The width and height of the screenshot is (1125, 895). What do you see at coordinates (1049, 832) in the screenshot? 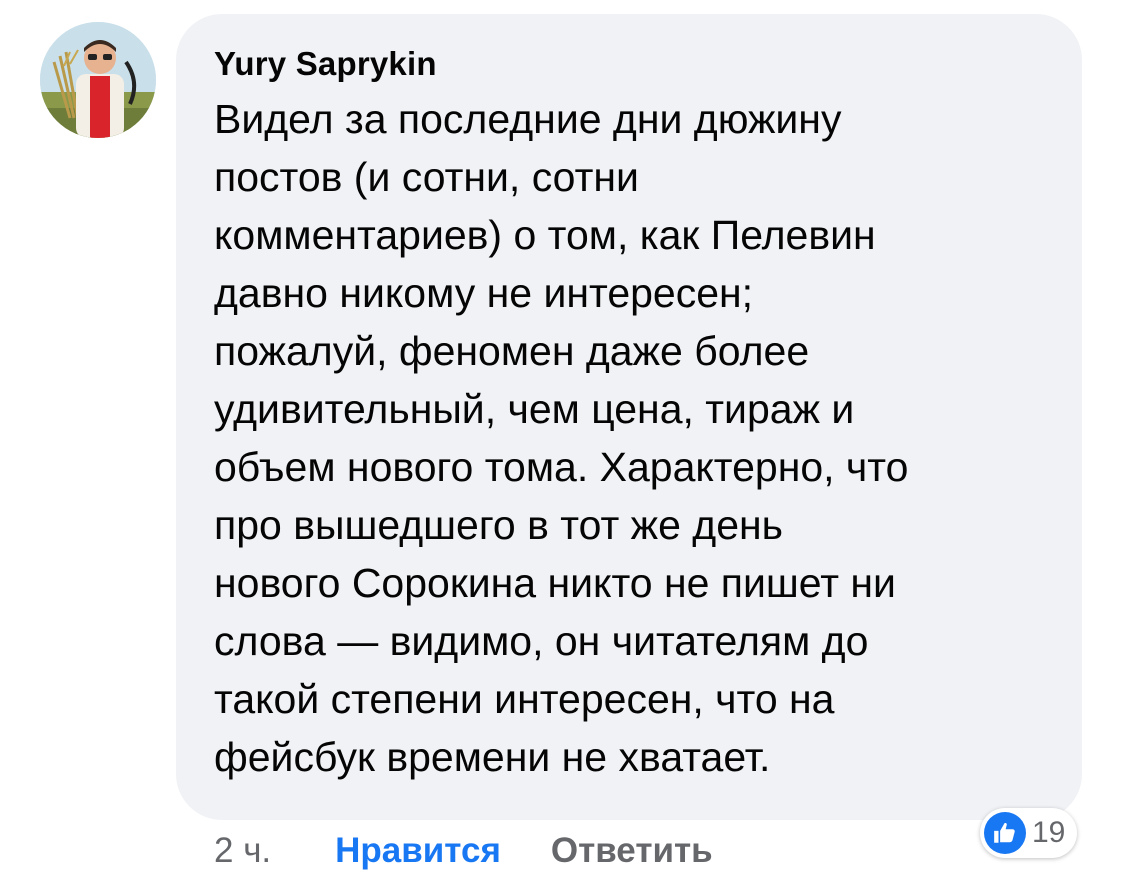
I see `reaction-count: 19` at bounding box center [1049, 832].